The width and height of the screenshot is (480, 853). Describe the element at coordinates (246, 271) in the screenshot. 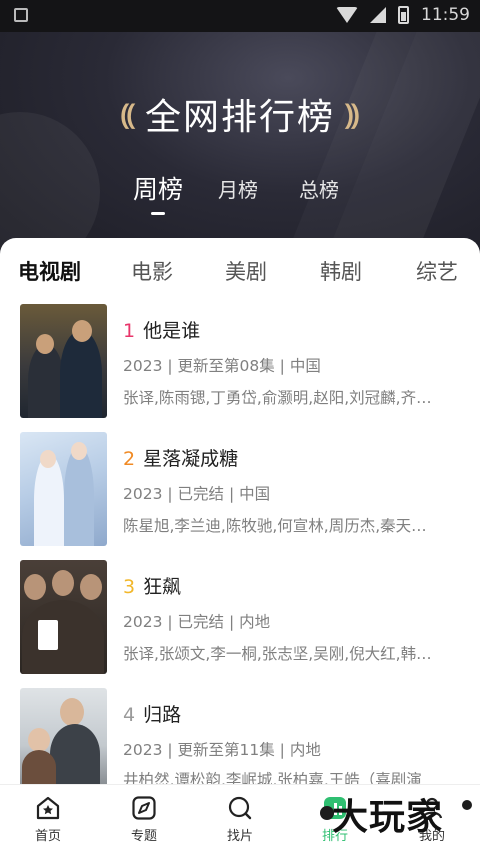

I see `tab-us-series: 美剧` at that location.